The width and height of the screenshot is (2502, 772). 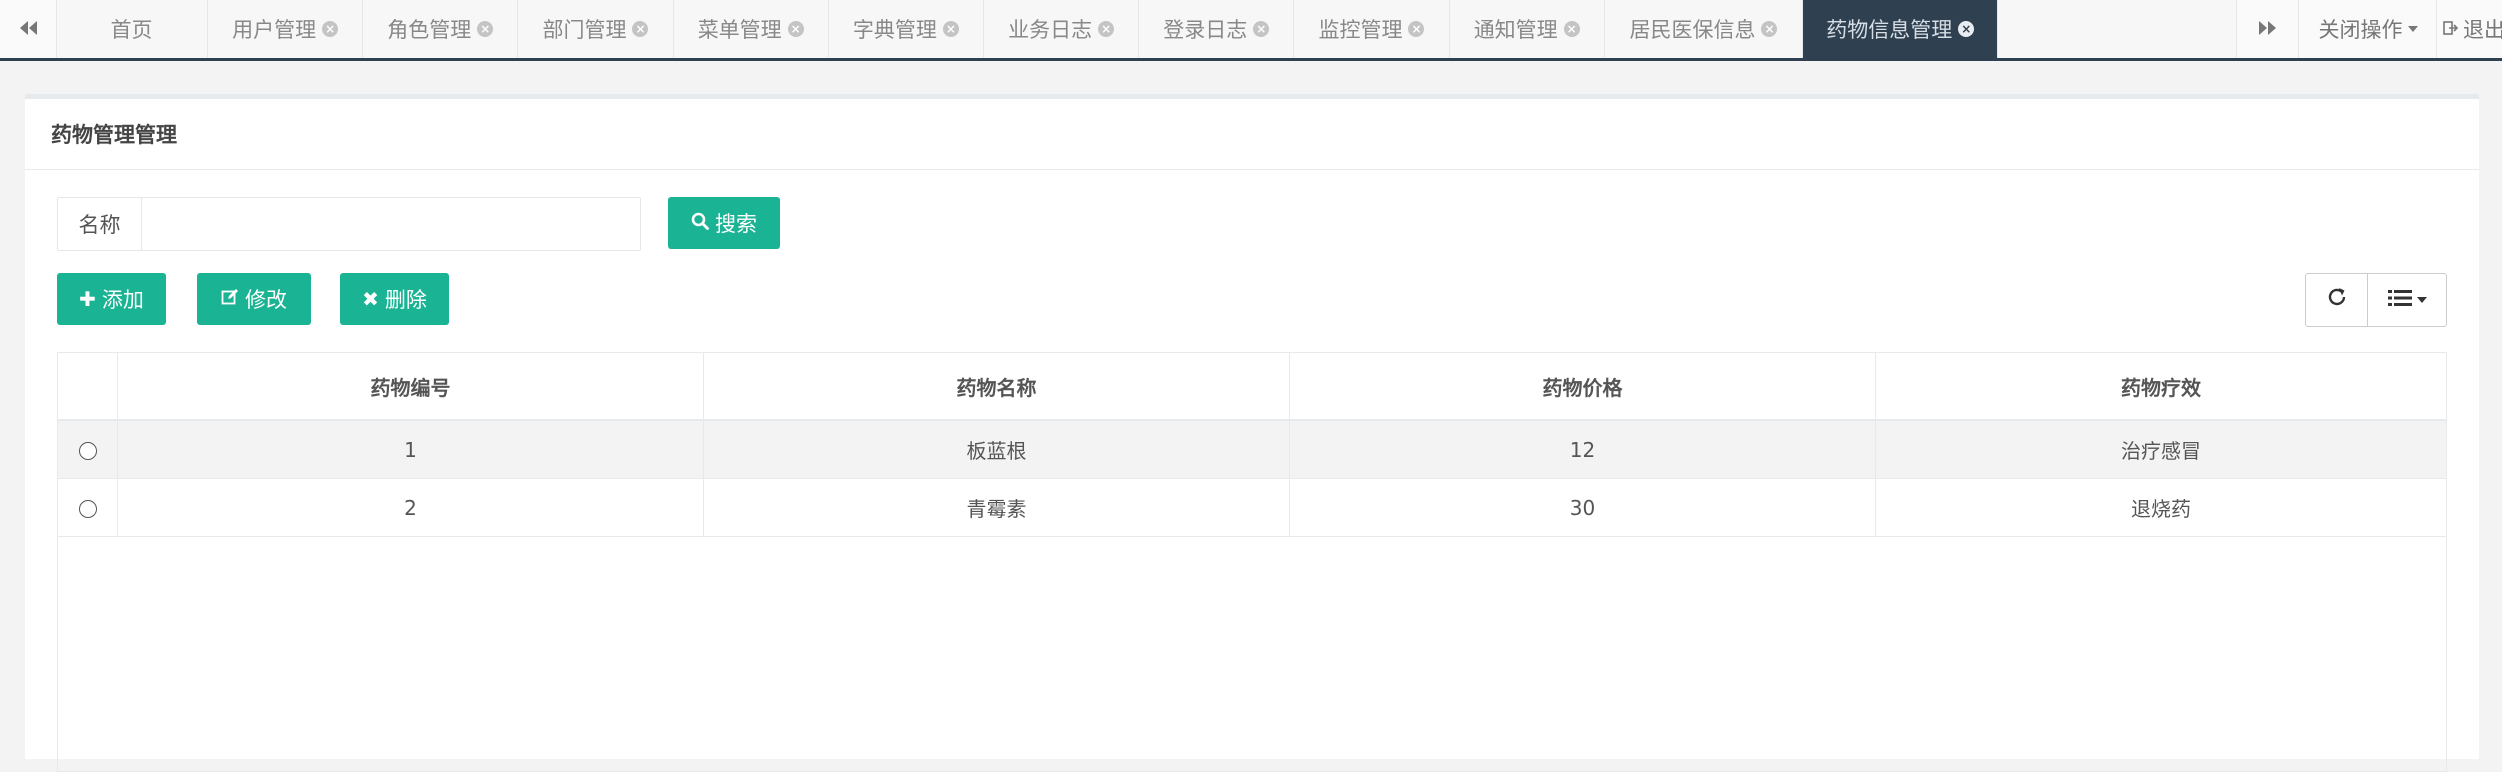 What do you see at coordinates (1582, 387) in the screenshot?
I see `column-header: 药物价格` at bounding box center [1582, 387].